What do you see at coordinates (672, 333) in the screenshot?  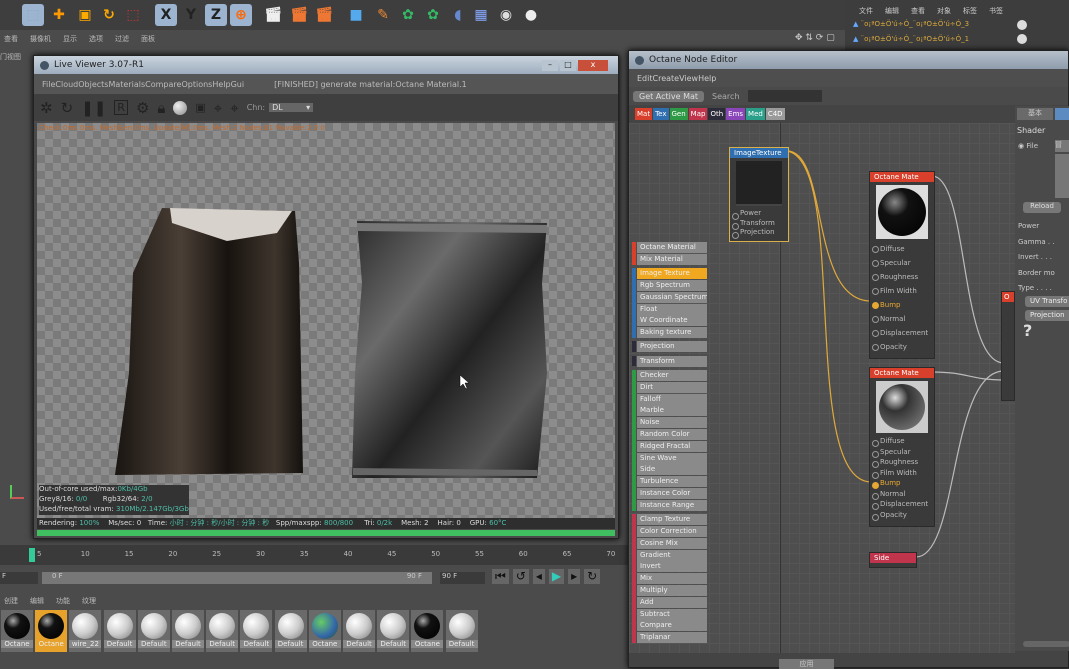 I see `library-item: Baking texture` at bounding box center [672, 333].